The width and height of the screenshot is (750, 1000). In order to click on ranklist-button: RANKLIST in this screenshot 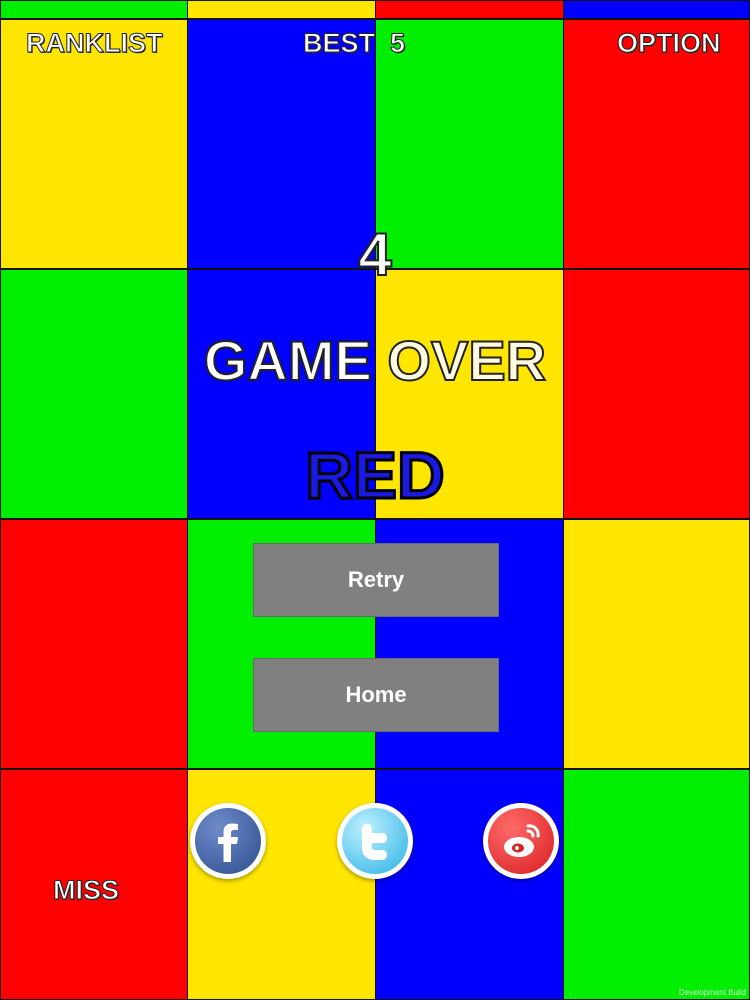, I will do `click(94, 43)`.